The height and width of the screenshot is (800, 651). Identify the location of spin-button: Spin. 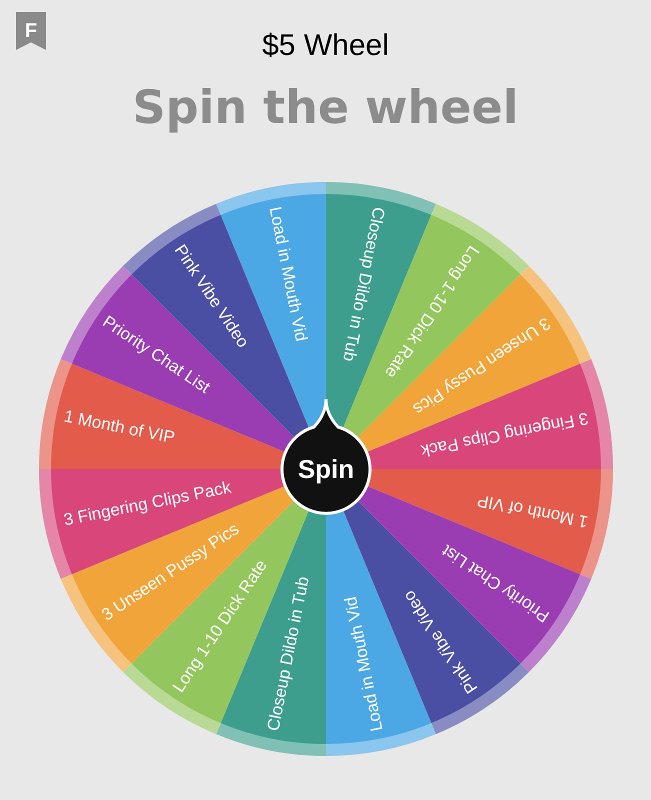
(325, 456).